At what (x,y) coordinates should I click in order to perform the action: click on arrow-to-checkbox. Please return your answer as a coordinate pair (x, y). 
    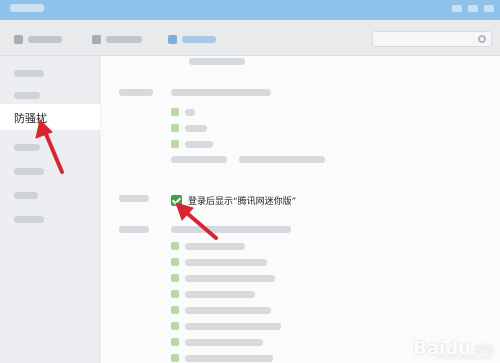
    Looking at the image, I should click on (196, 221).